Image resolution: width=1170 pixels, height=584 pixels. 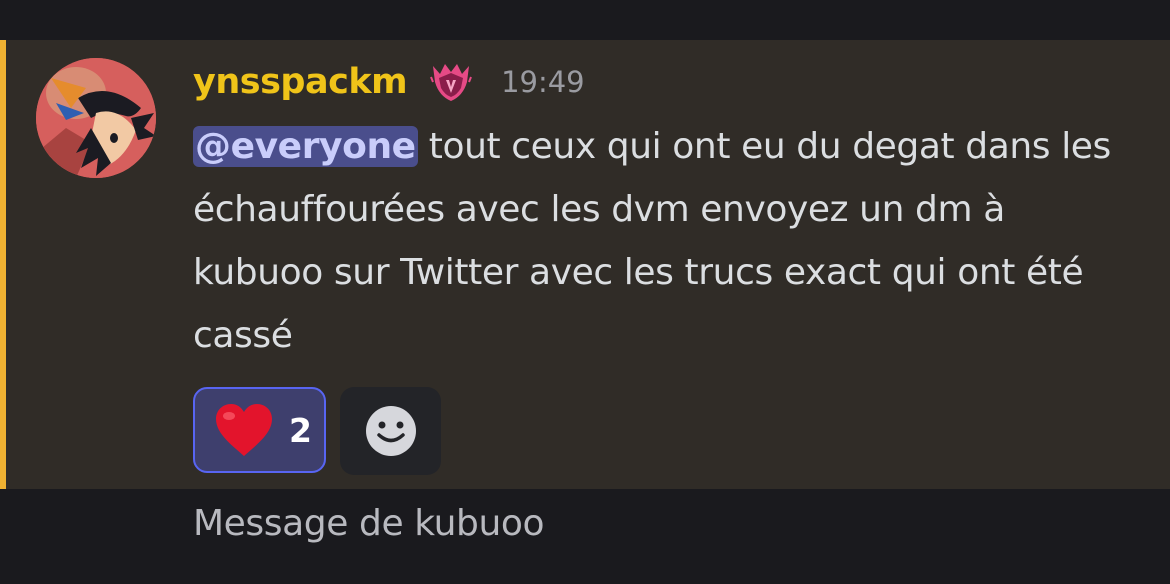 I want to click on anime-character-avatar-icon, so click(x=96, y=118).